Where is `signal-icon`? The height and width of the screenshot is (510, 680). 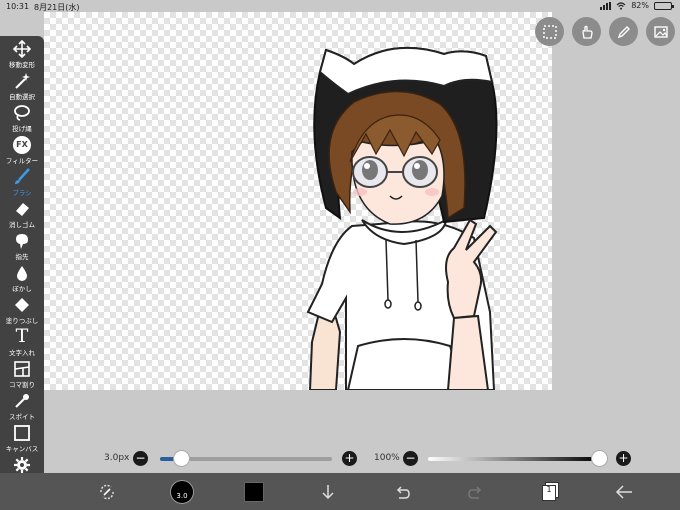
signal-icon is located at coordinates (606, 5).